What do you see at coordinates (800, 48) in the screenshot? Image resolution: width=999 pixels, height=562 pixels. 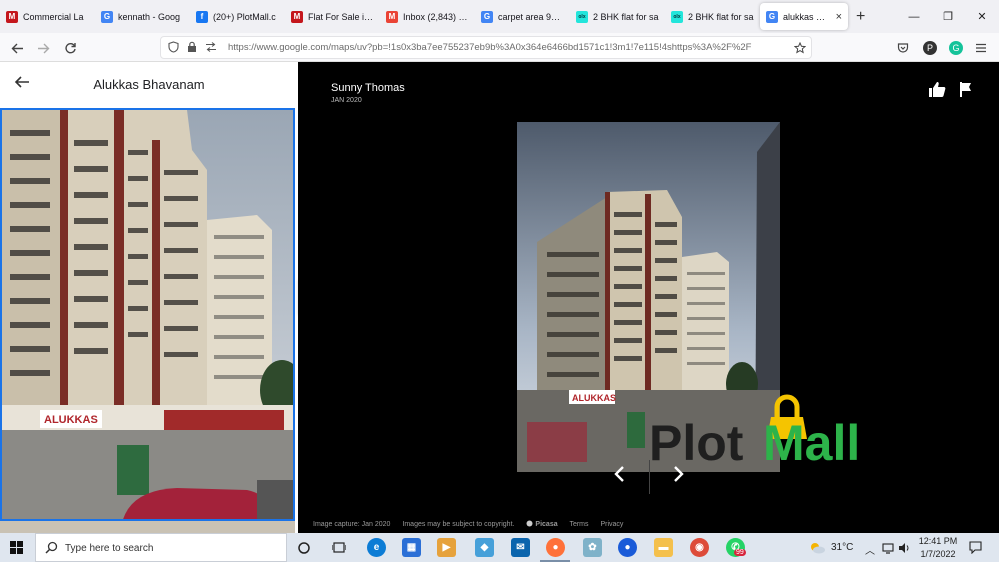 I see `bookmark-star-icon` at bounding box center [800, 48].